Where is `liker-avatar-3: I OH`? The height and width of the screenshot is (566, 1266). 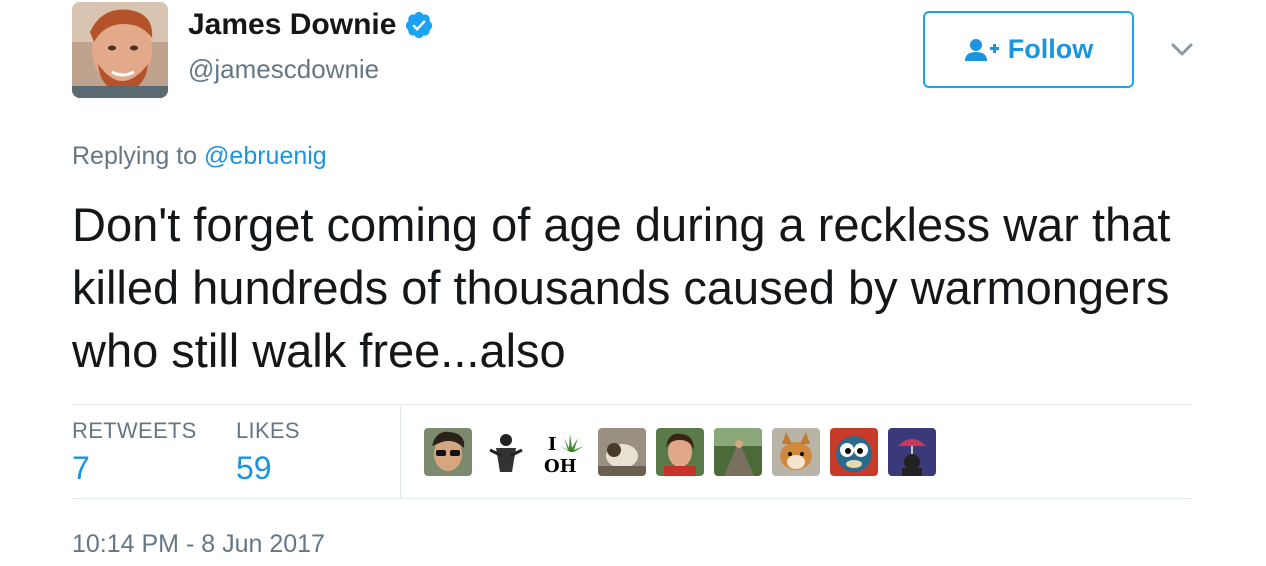 liker-avatar-3: I OH is located at coordinates (564, 452).